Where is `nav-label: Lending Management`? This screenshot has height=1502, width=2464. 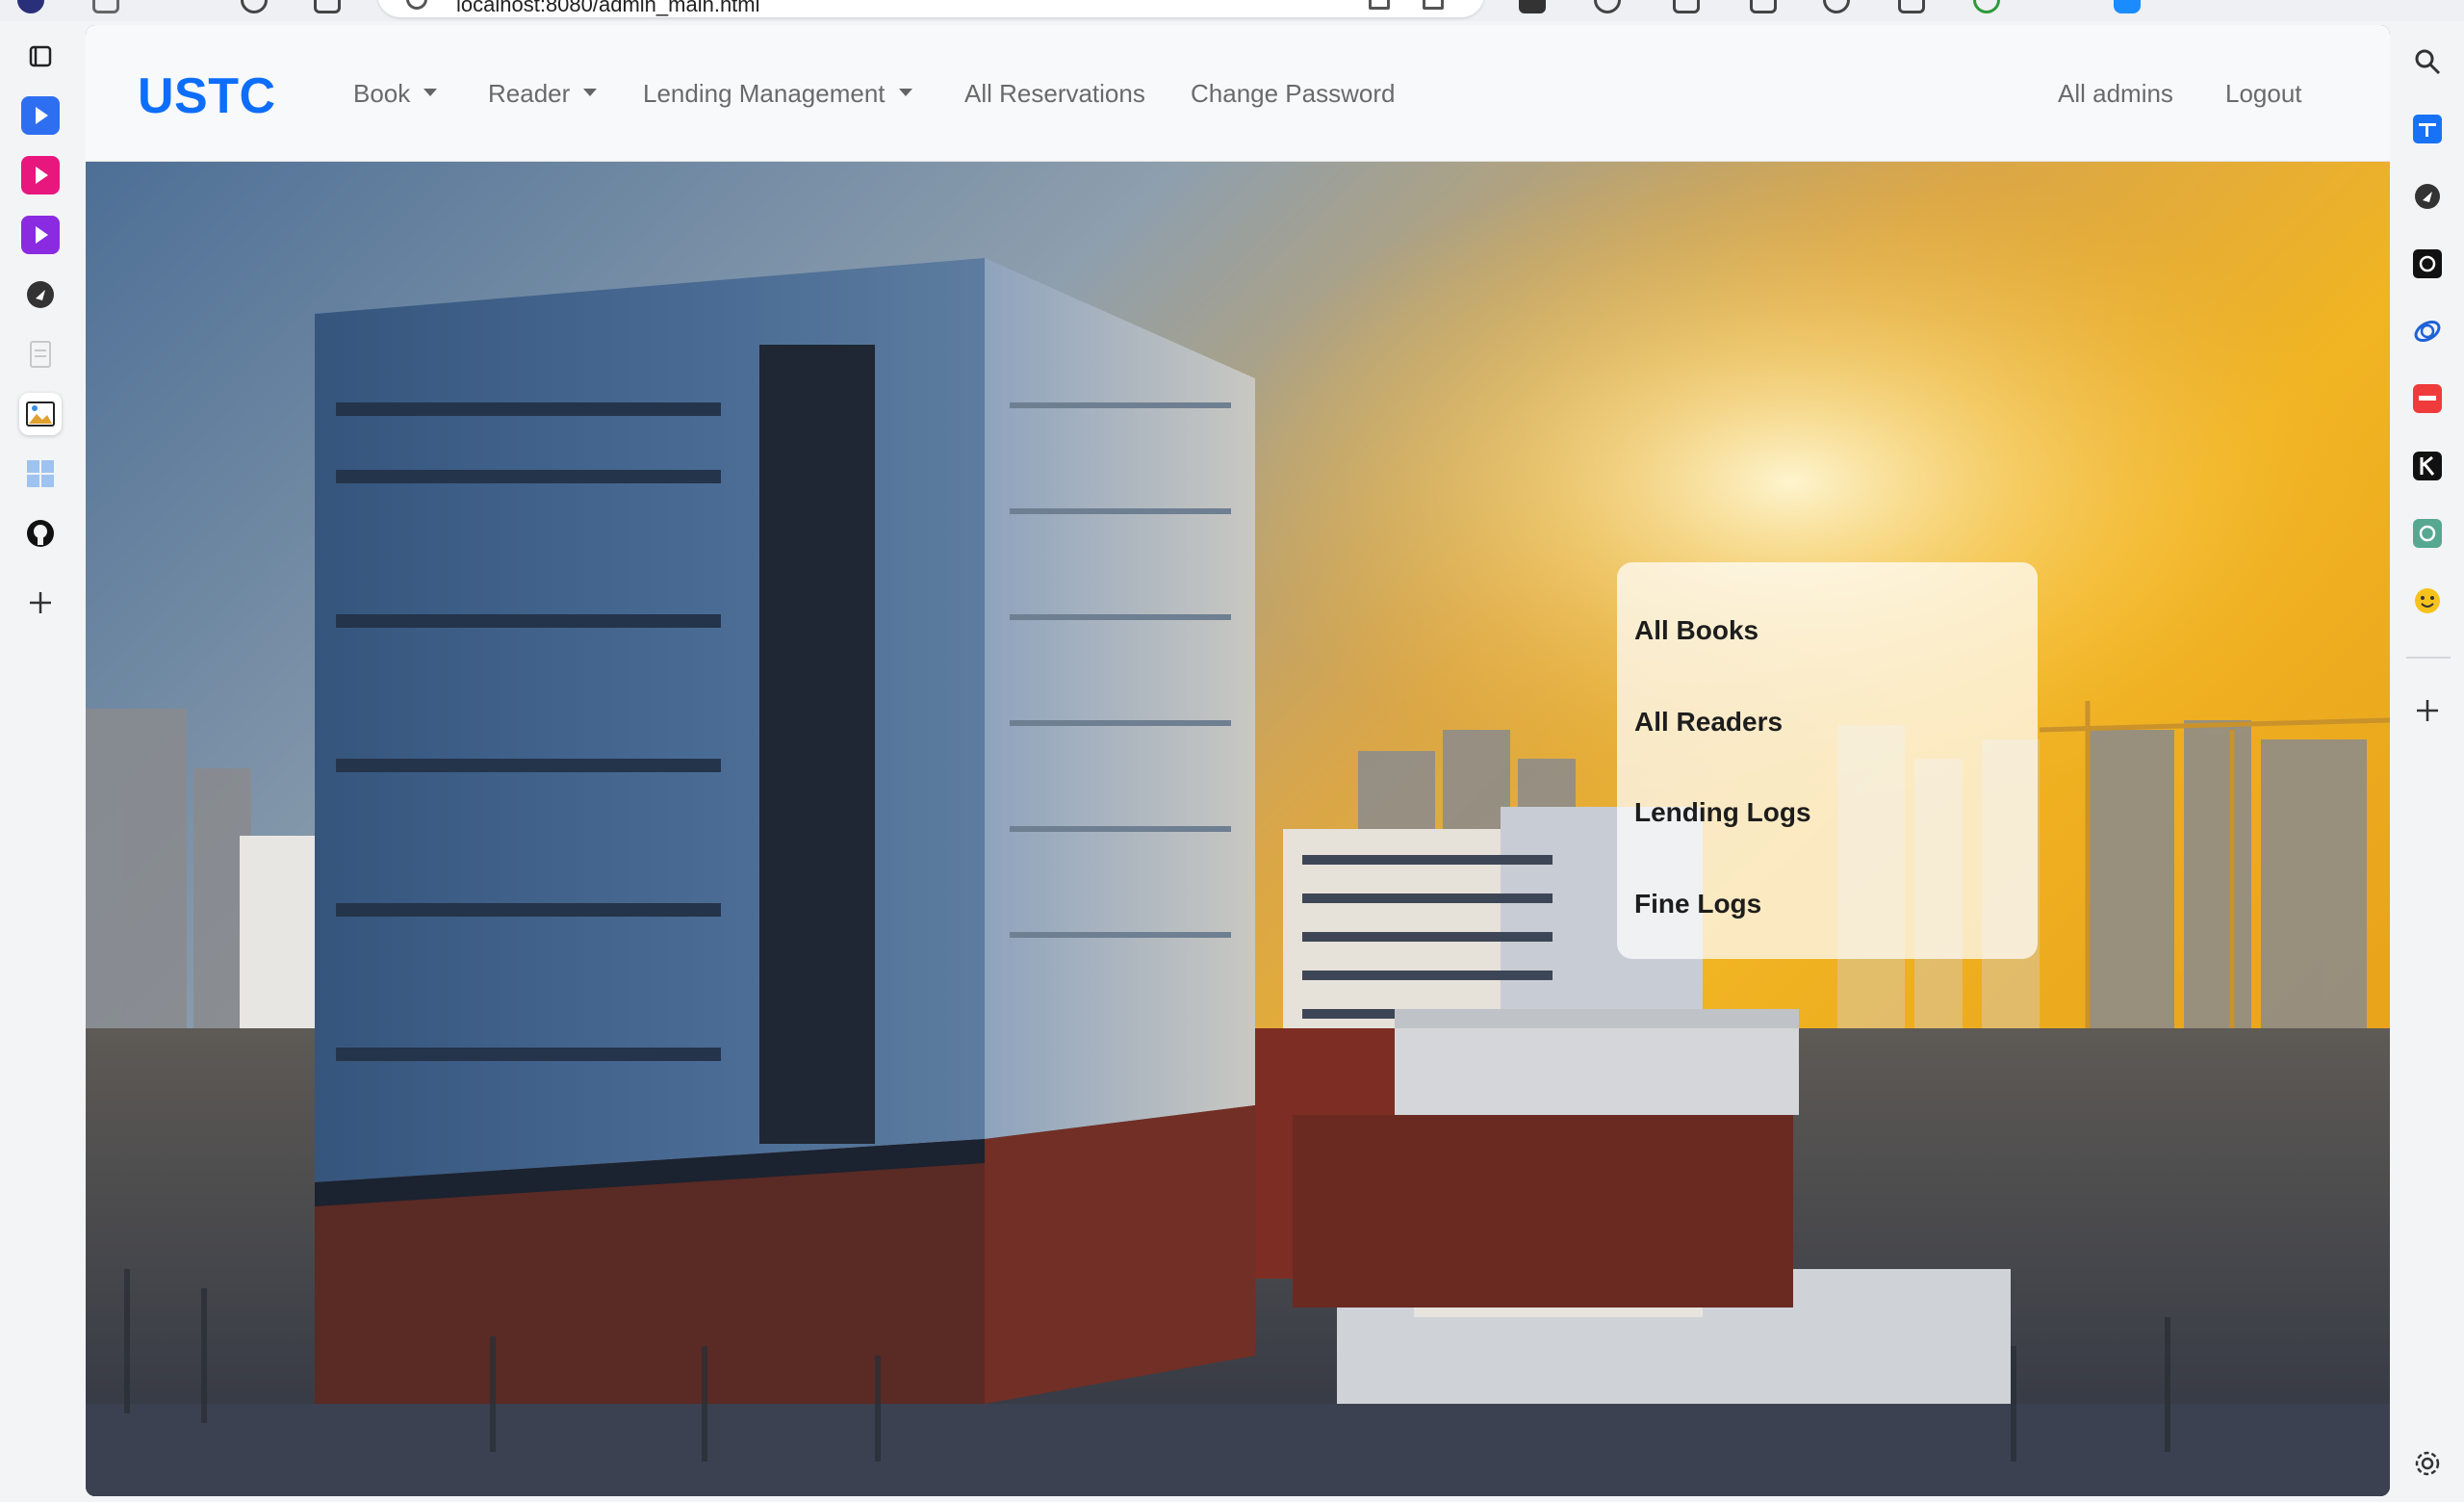 nav-label: Lending Management is located at coordinates (764, 93).